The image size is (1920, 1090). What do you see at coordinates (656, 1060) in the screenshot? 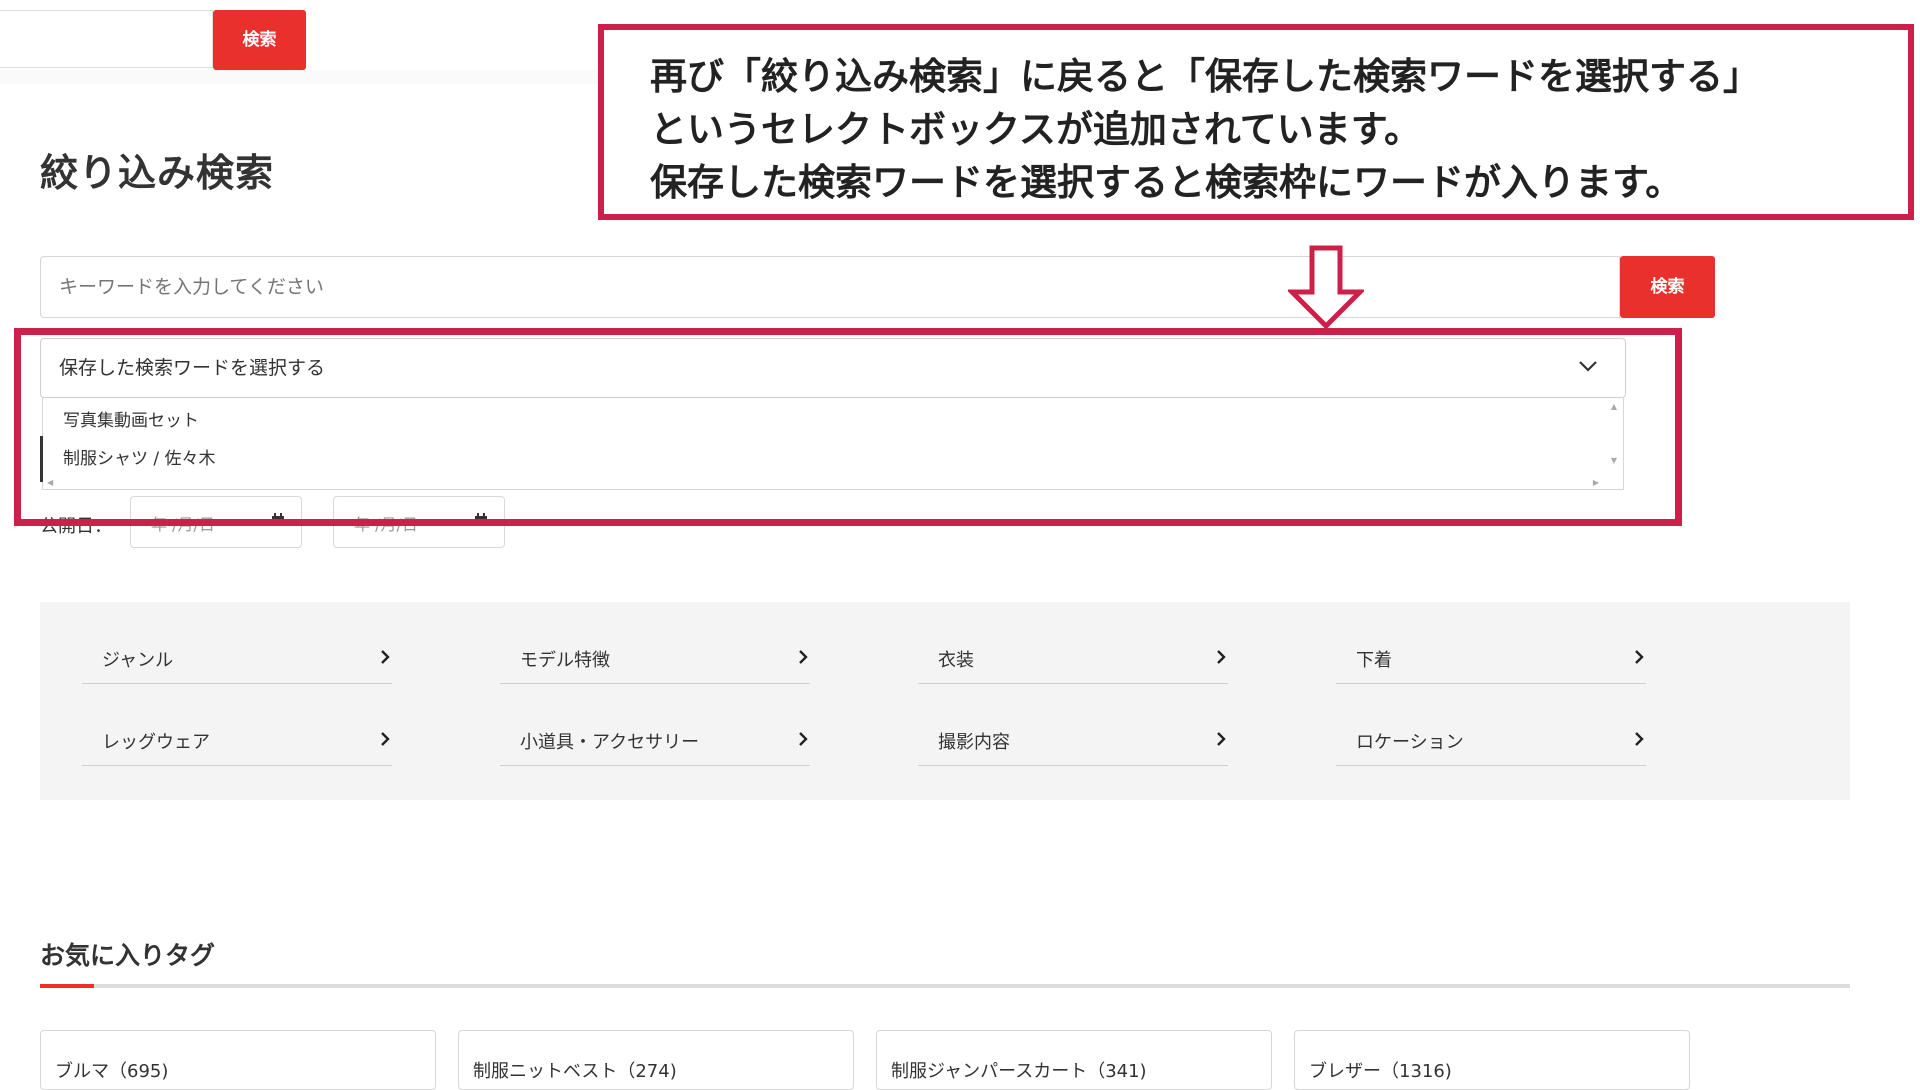
I see `favorite-tag: 制服ニットベスト（274)` at bounding box center [656, 1060].